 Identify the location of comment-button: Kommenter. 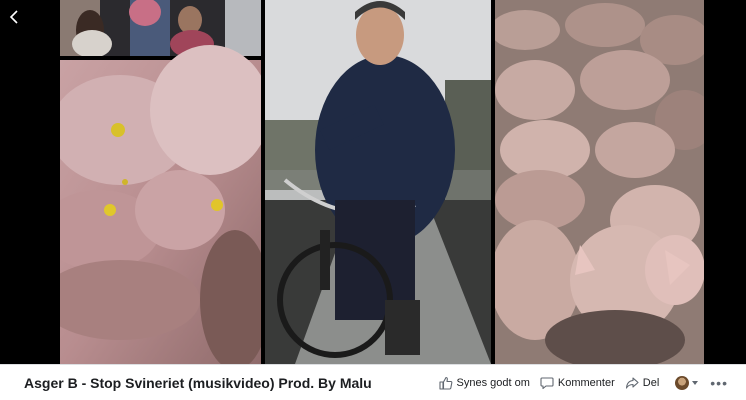
(577, 383).